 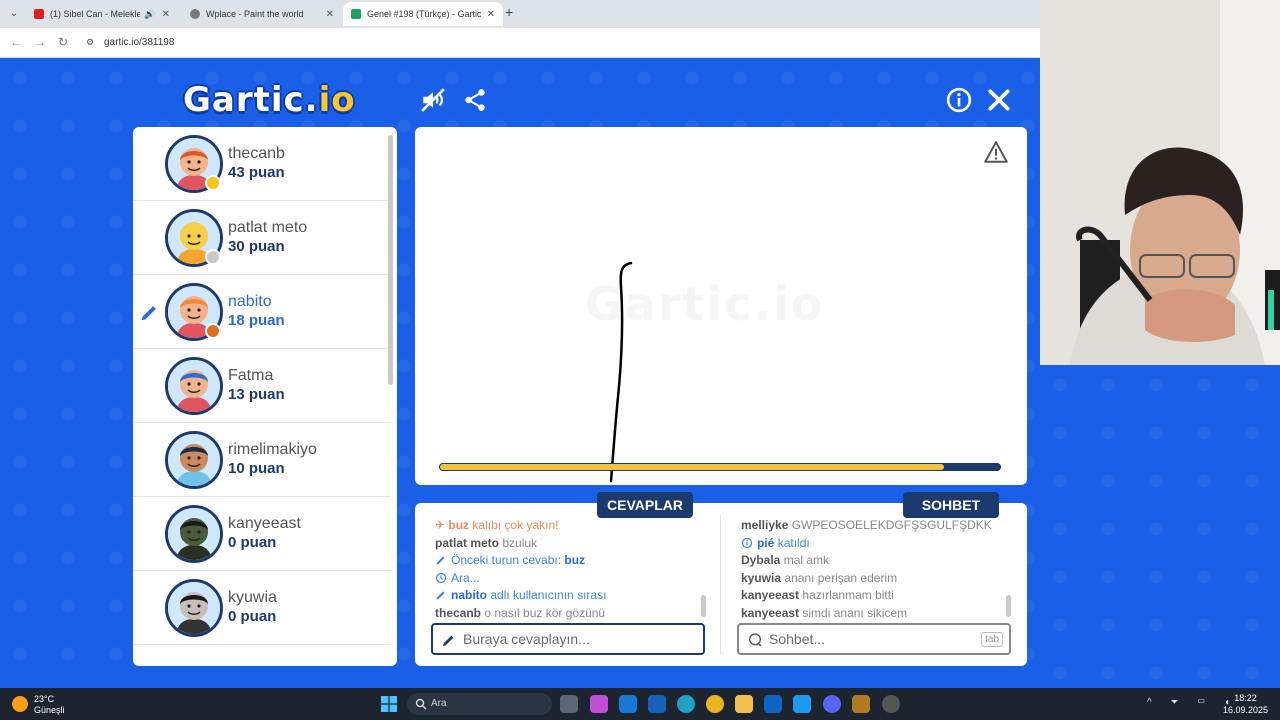 I want to click on gartic-favicon-icon, so click(x=356, y=14).